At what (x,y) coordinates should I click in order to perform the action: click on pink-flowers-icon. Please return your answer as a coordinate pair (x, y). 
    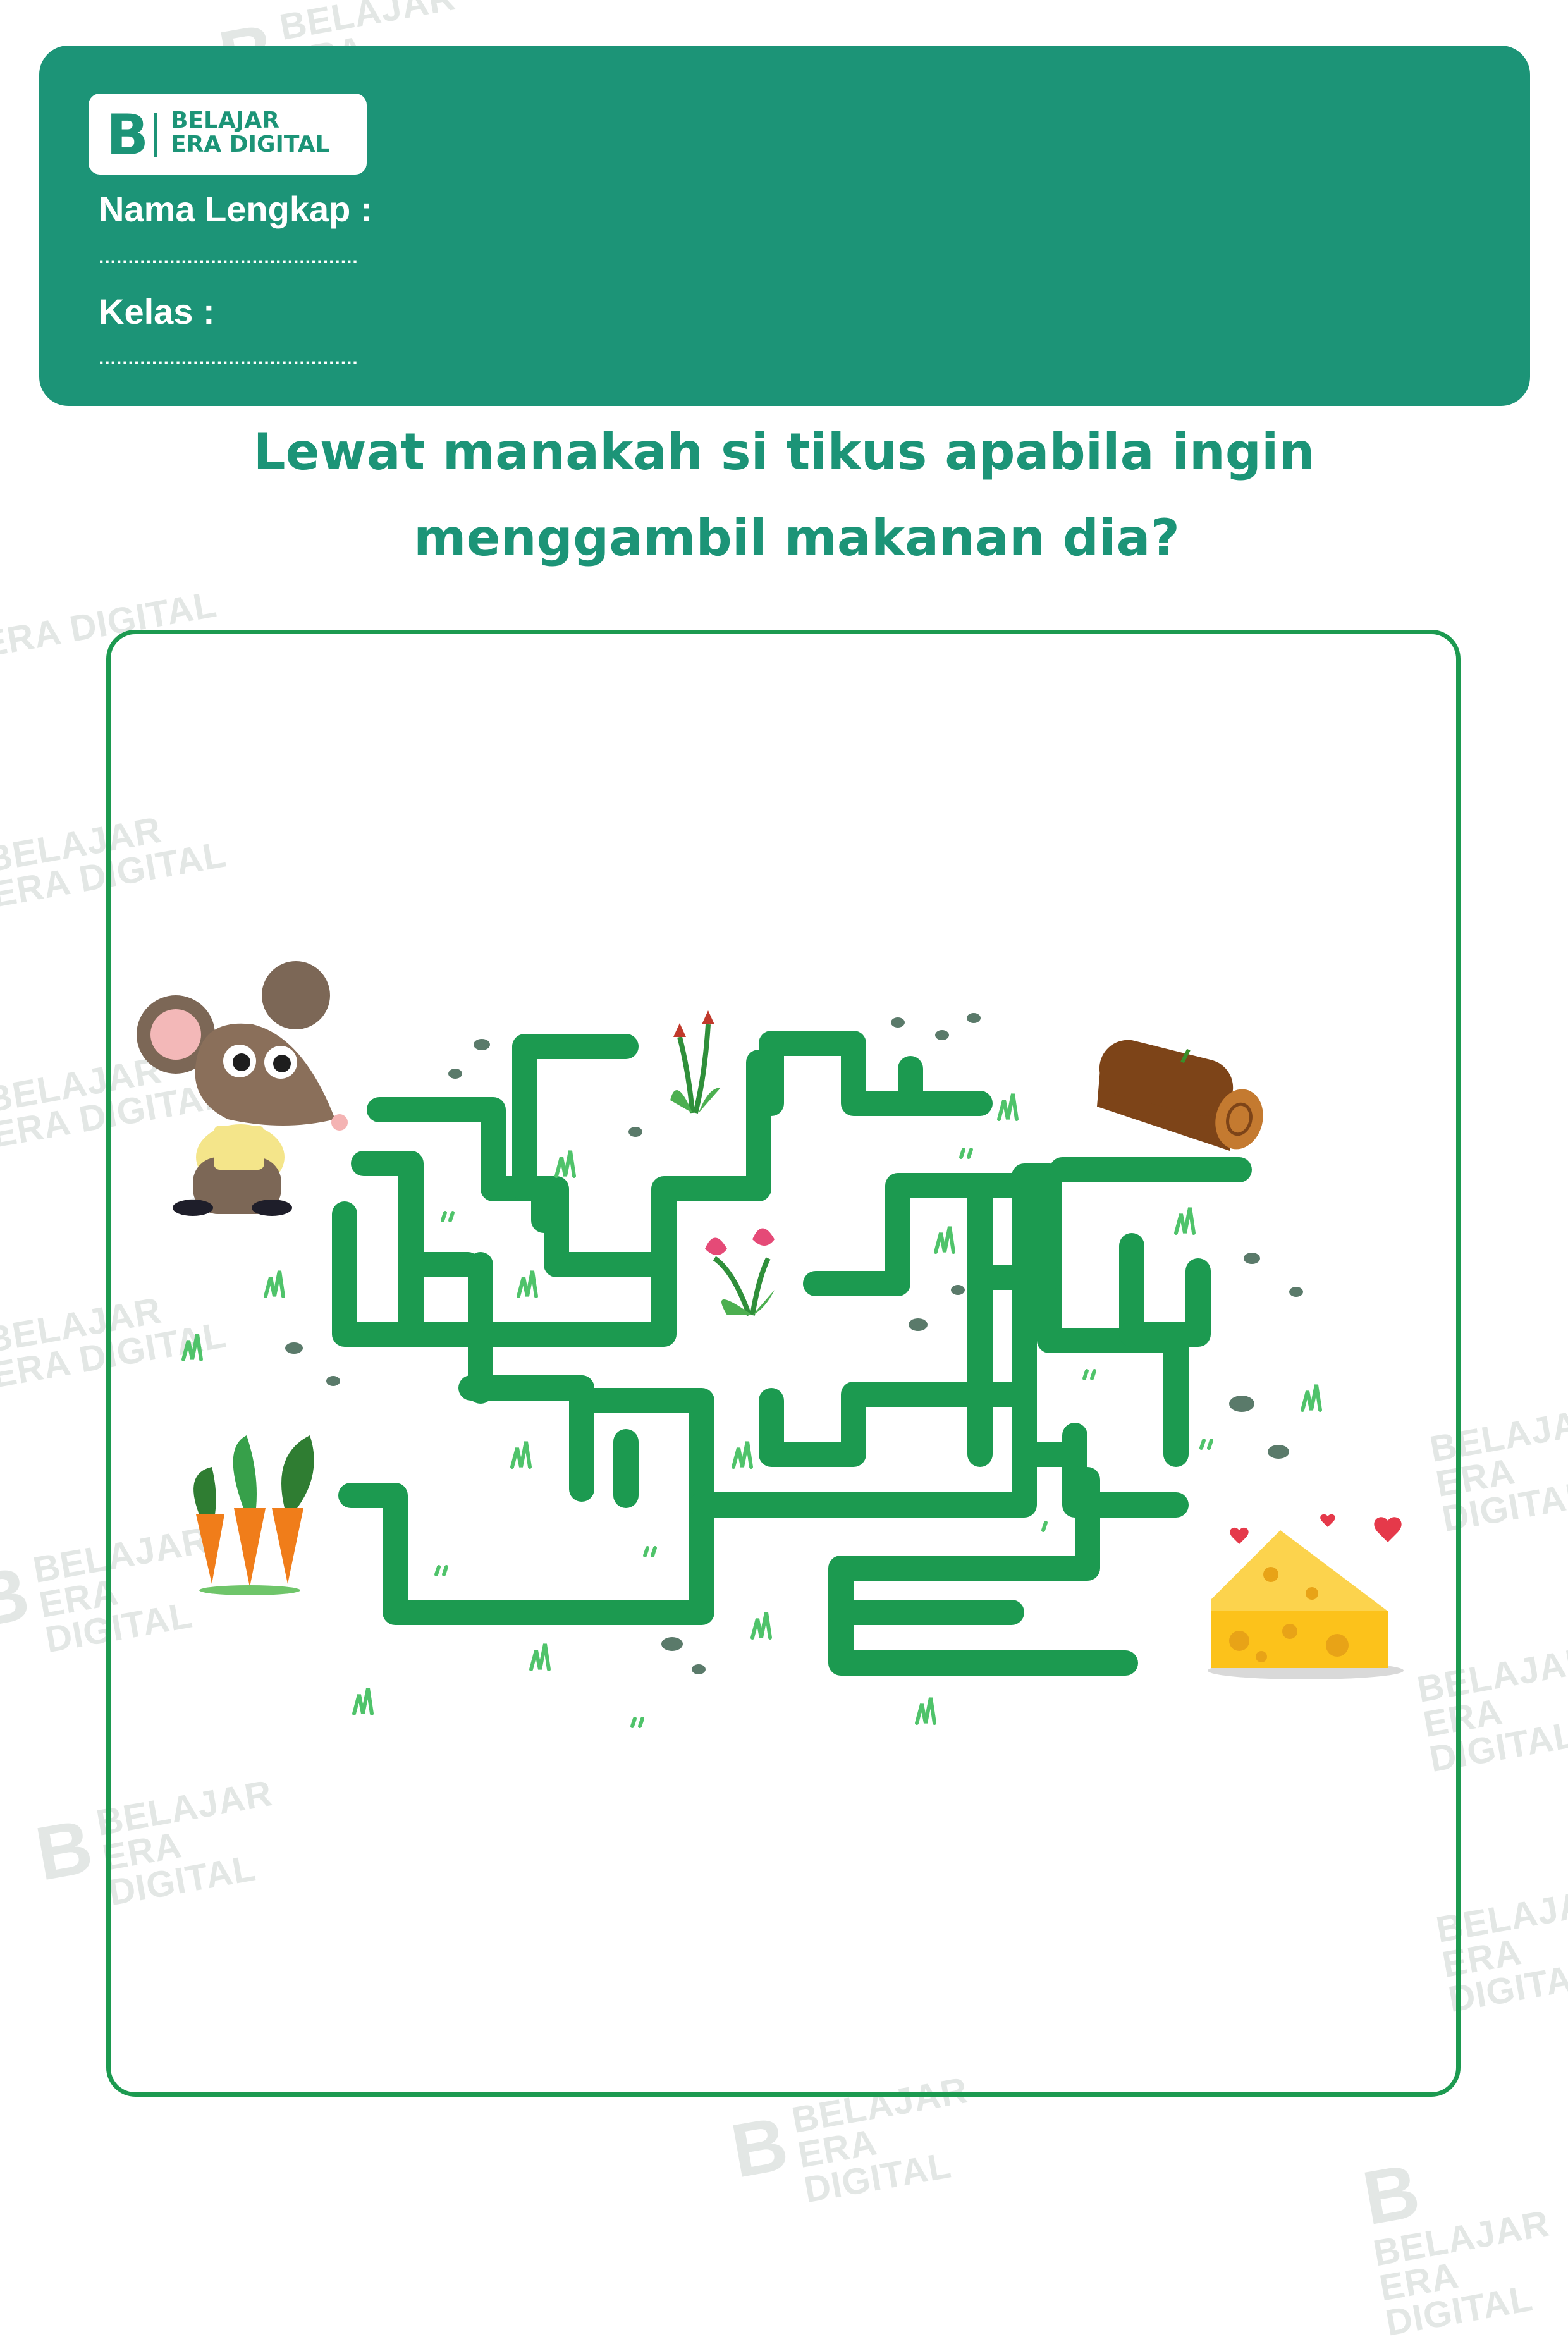
    Looking at the image, I should click on (740, 1272).